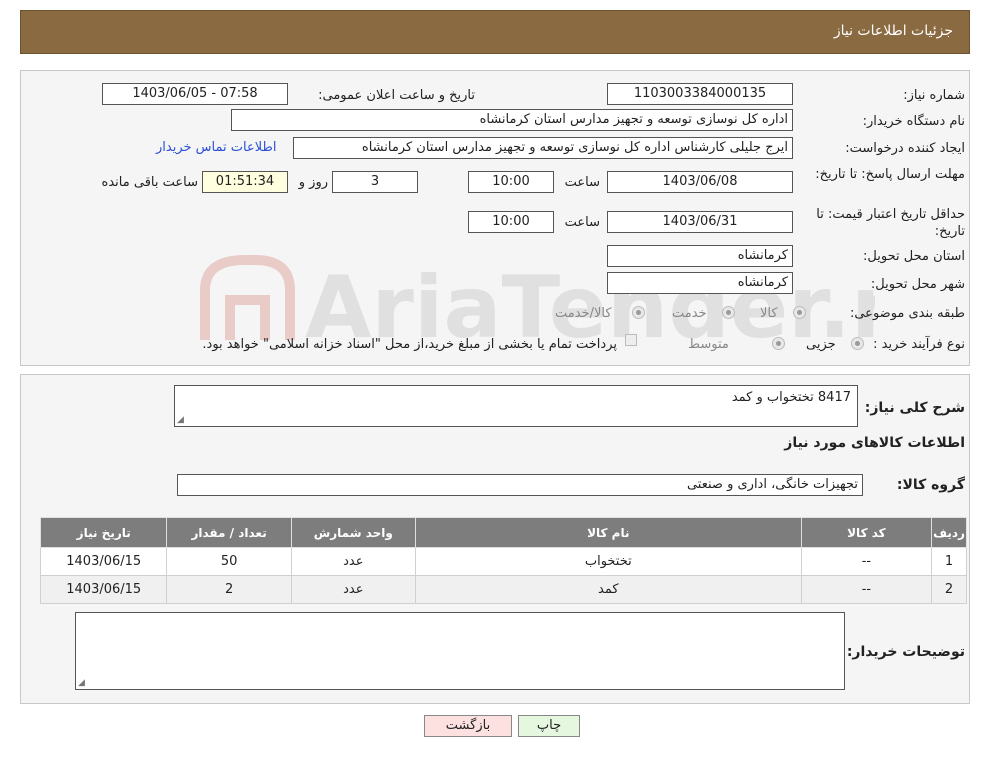 Image resolution: width=985 pixels, height=759 pixels. I want to click on col-header-item-name: نام کالا, so click(608, 532).